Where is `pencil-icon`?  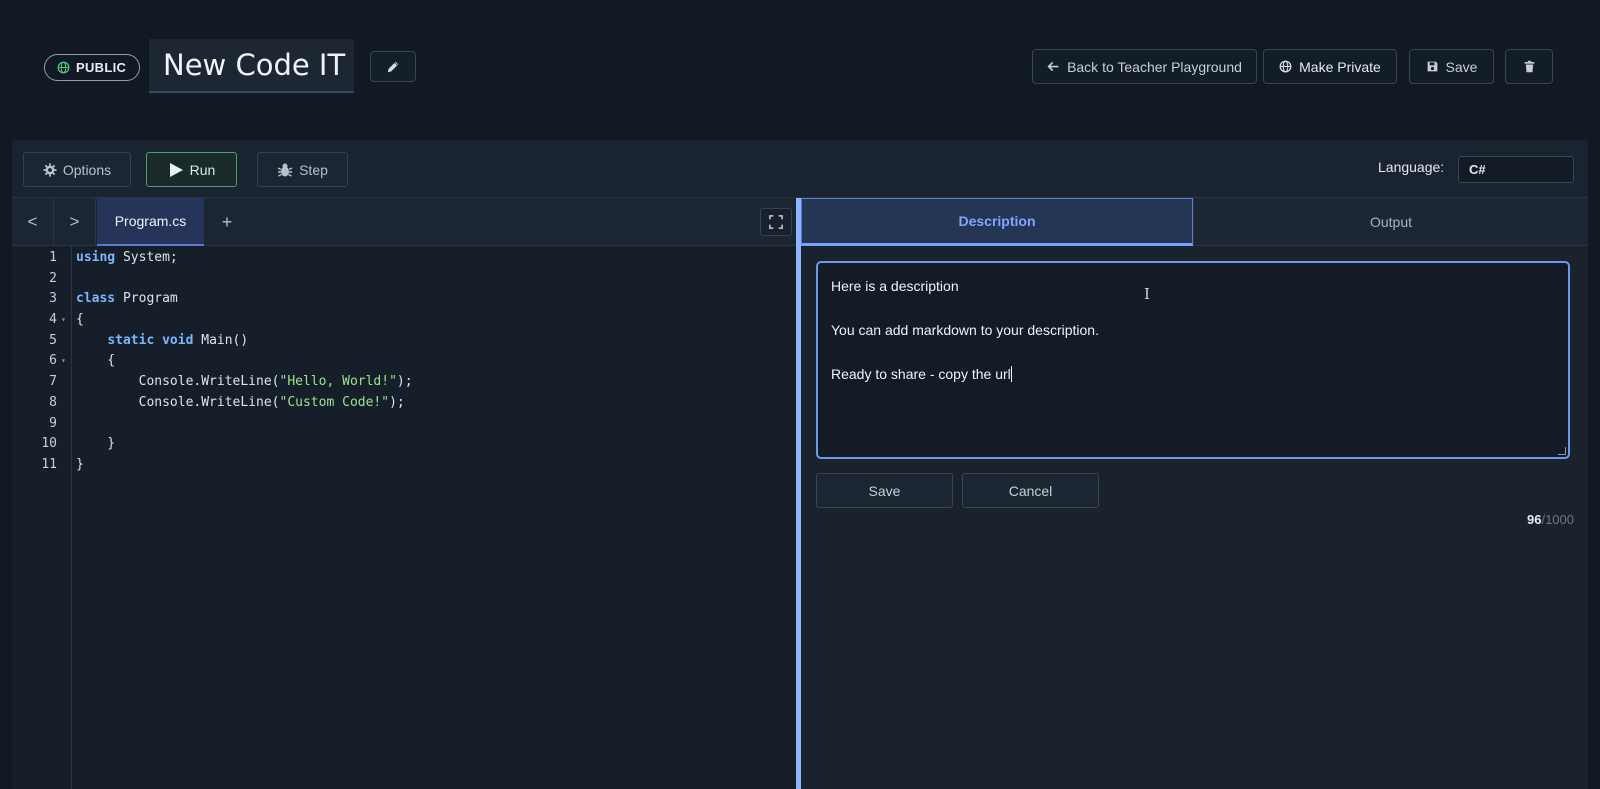 pencil-icon is located at coordinates (393, 66).